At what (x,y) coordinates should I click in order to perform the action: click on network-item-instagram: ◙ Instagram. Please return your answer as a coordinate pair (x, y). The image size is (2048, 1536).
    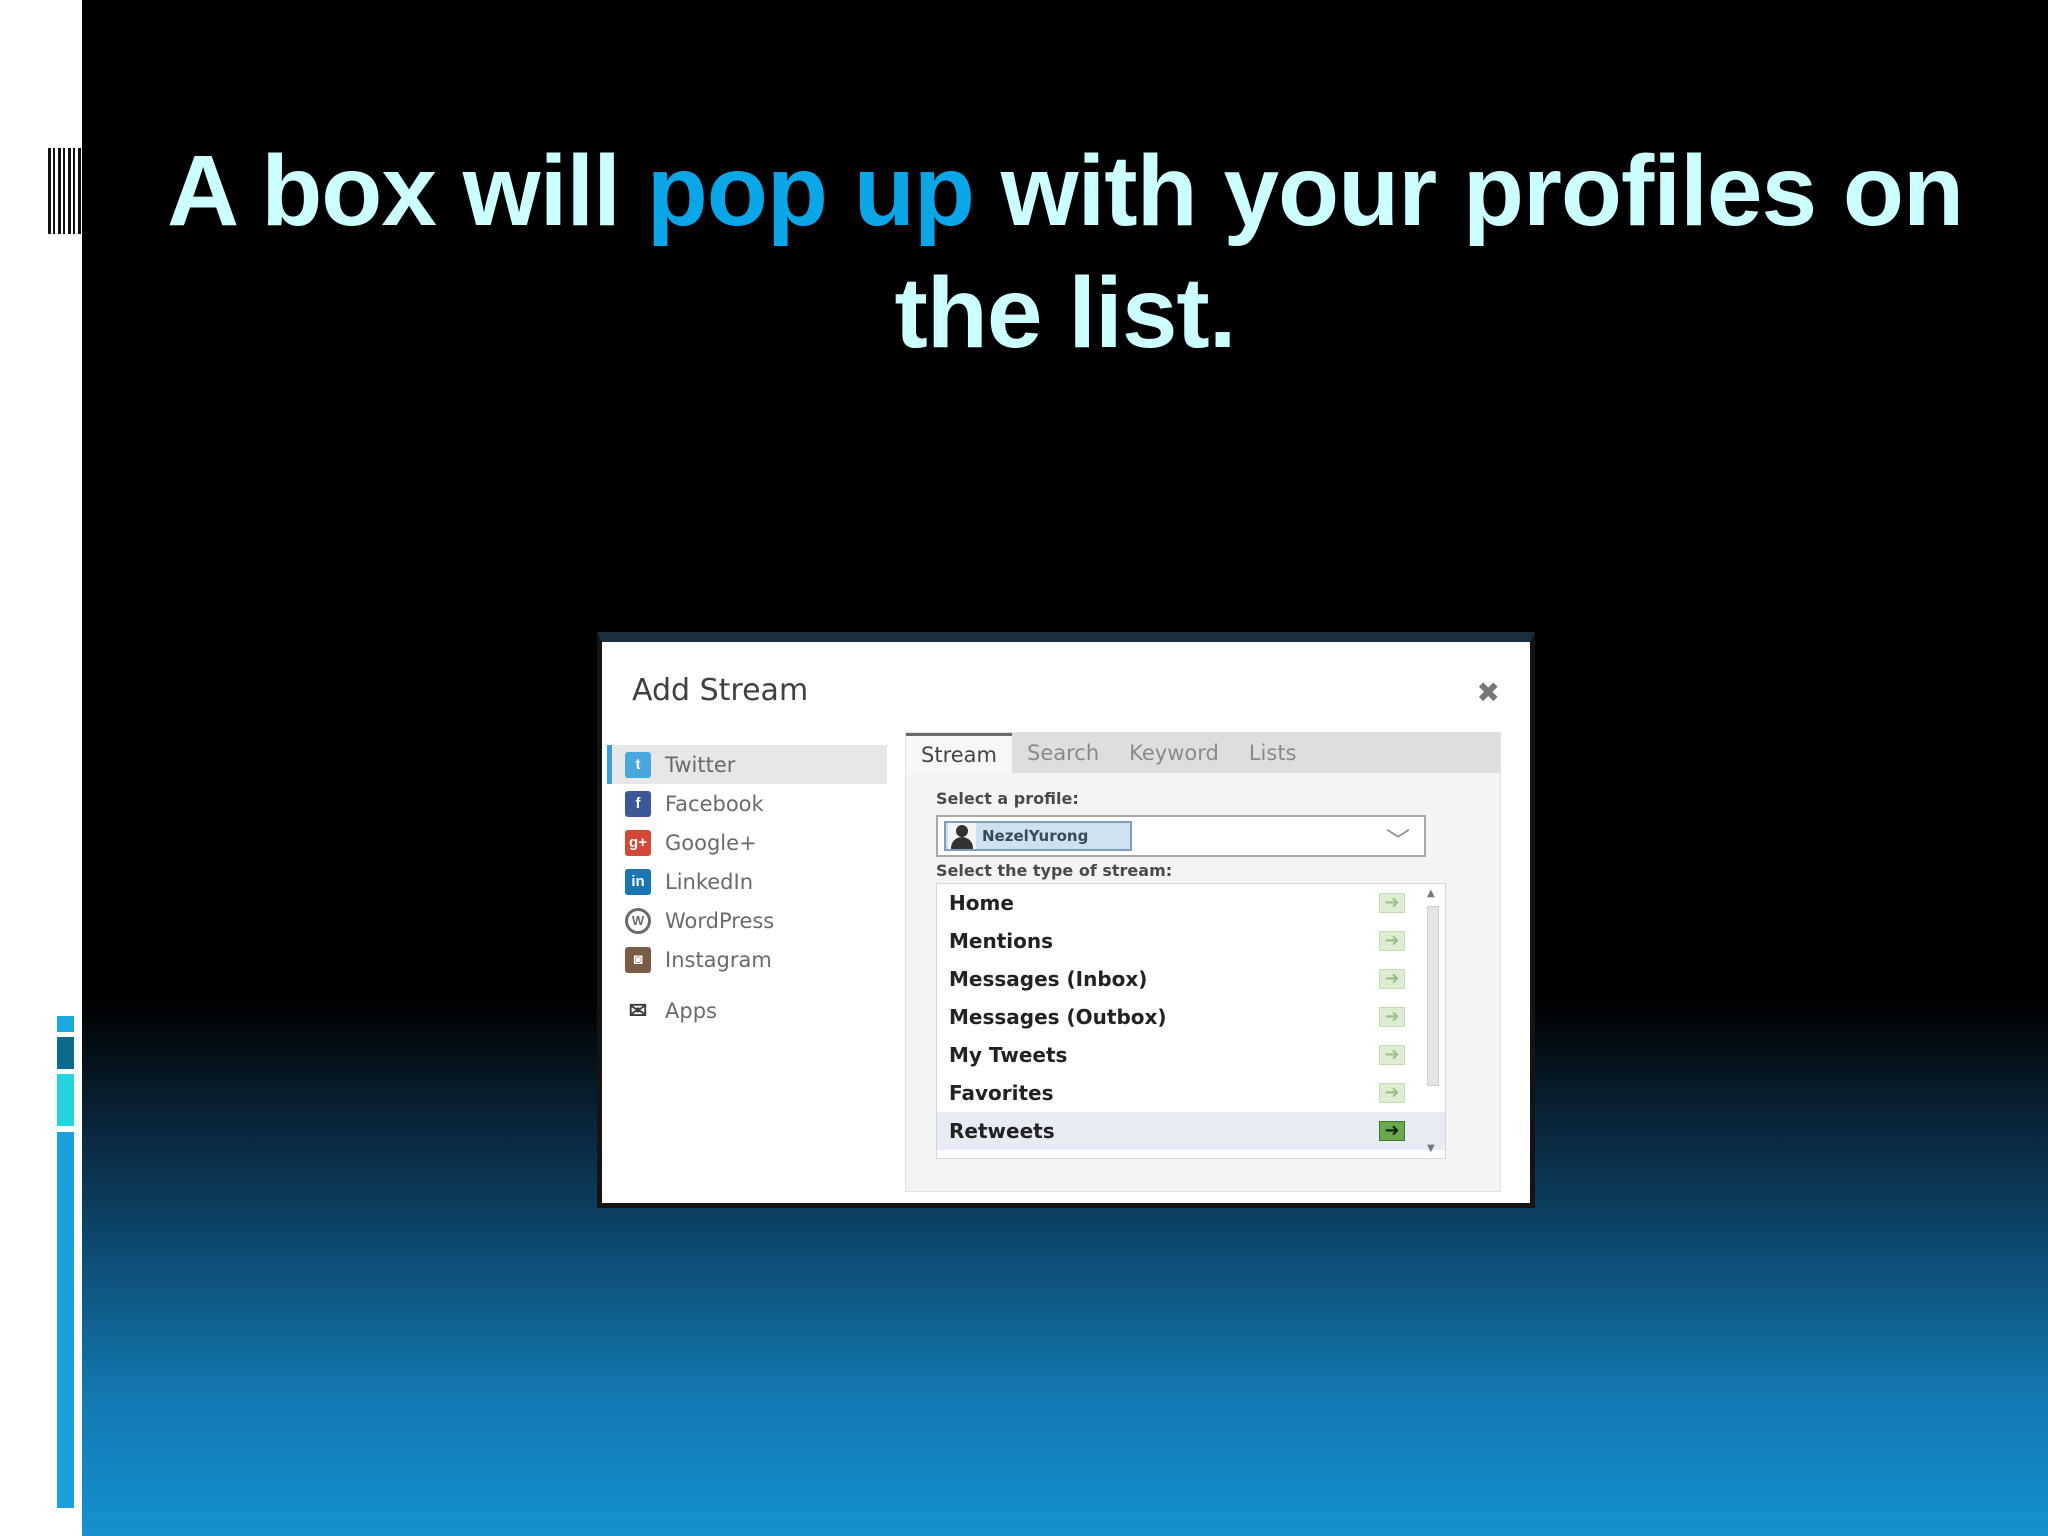
    Looking at the image, I should click on (747, 959).